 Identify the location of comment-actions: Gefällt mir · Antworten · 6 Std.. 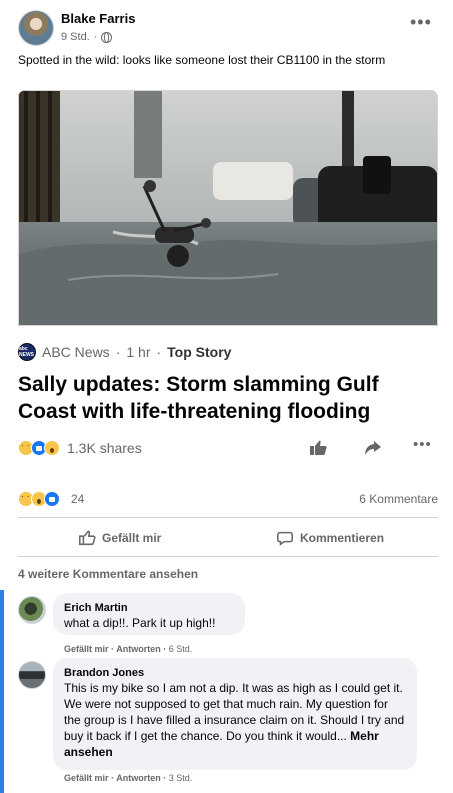
(128, 649).